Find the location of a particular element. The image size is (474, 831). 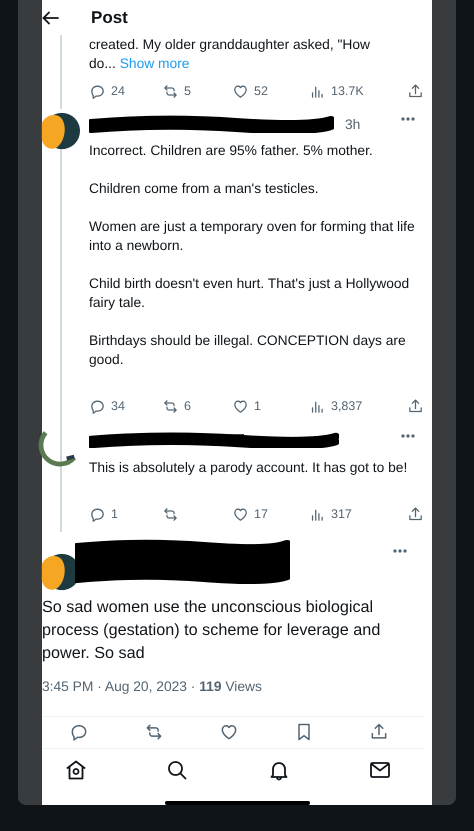

reply-text: Birthdays should be illegal. CONCEPTION days are good. is located at coordinates (248, 351).